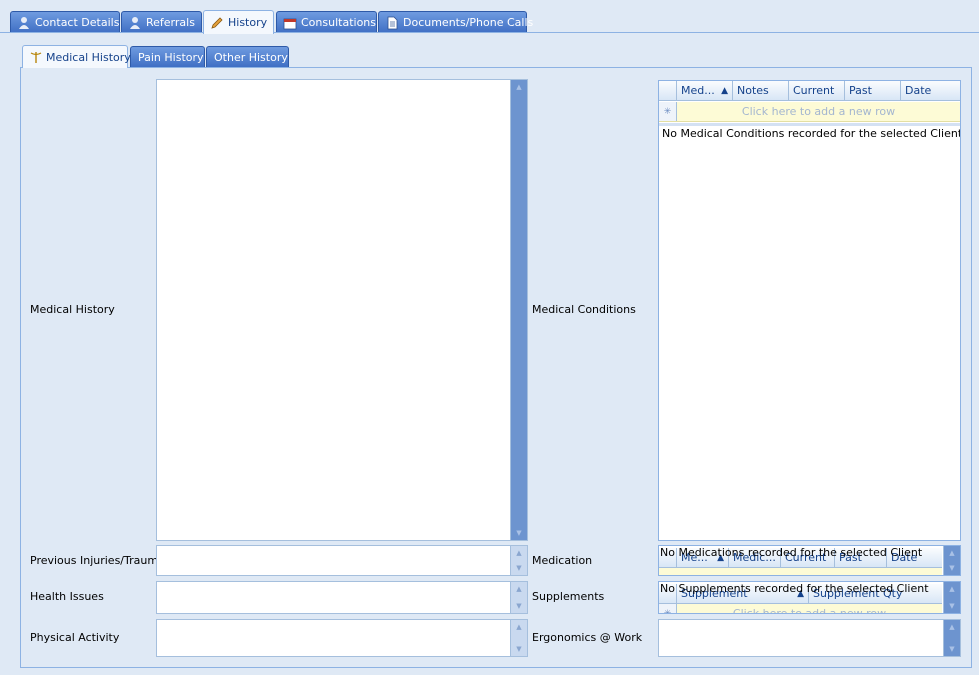  Describe the element at coordinates (72, 309) in the screenshot. I see `medical-history-label: Medical History` at that location.